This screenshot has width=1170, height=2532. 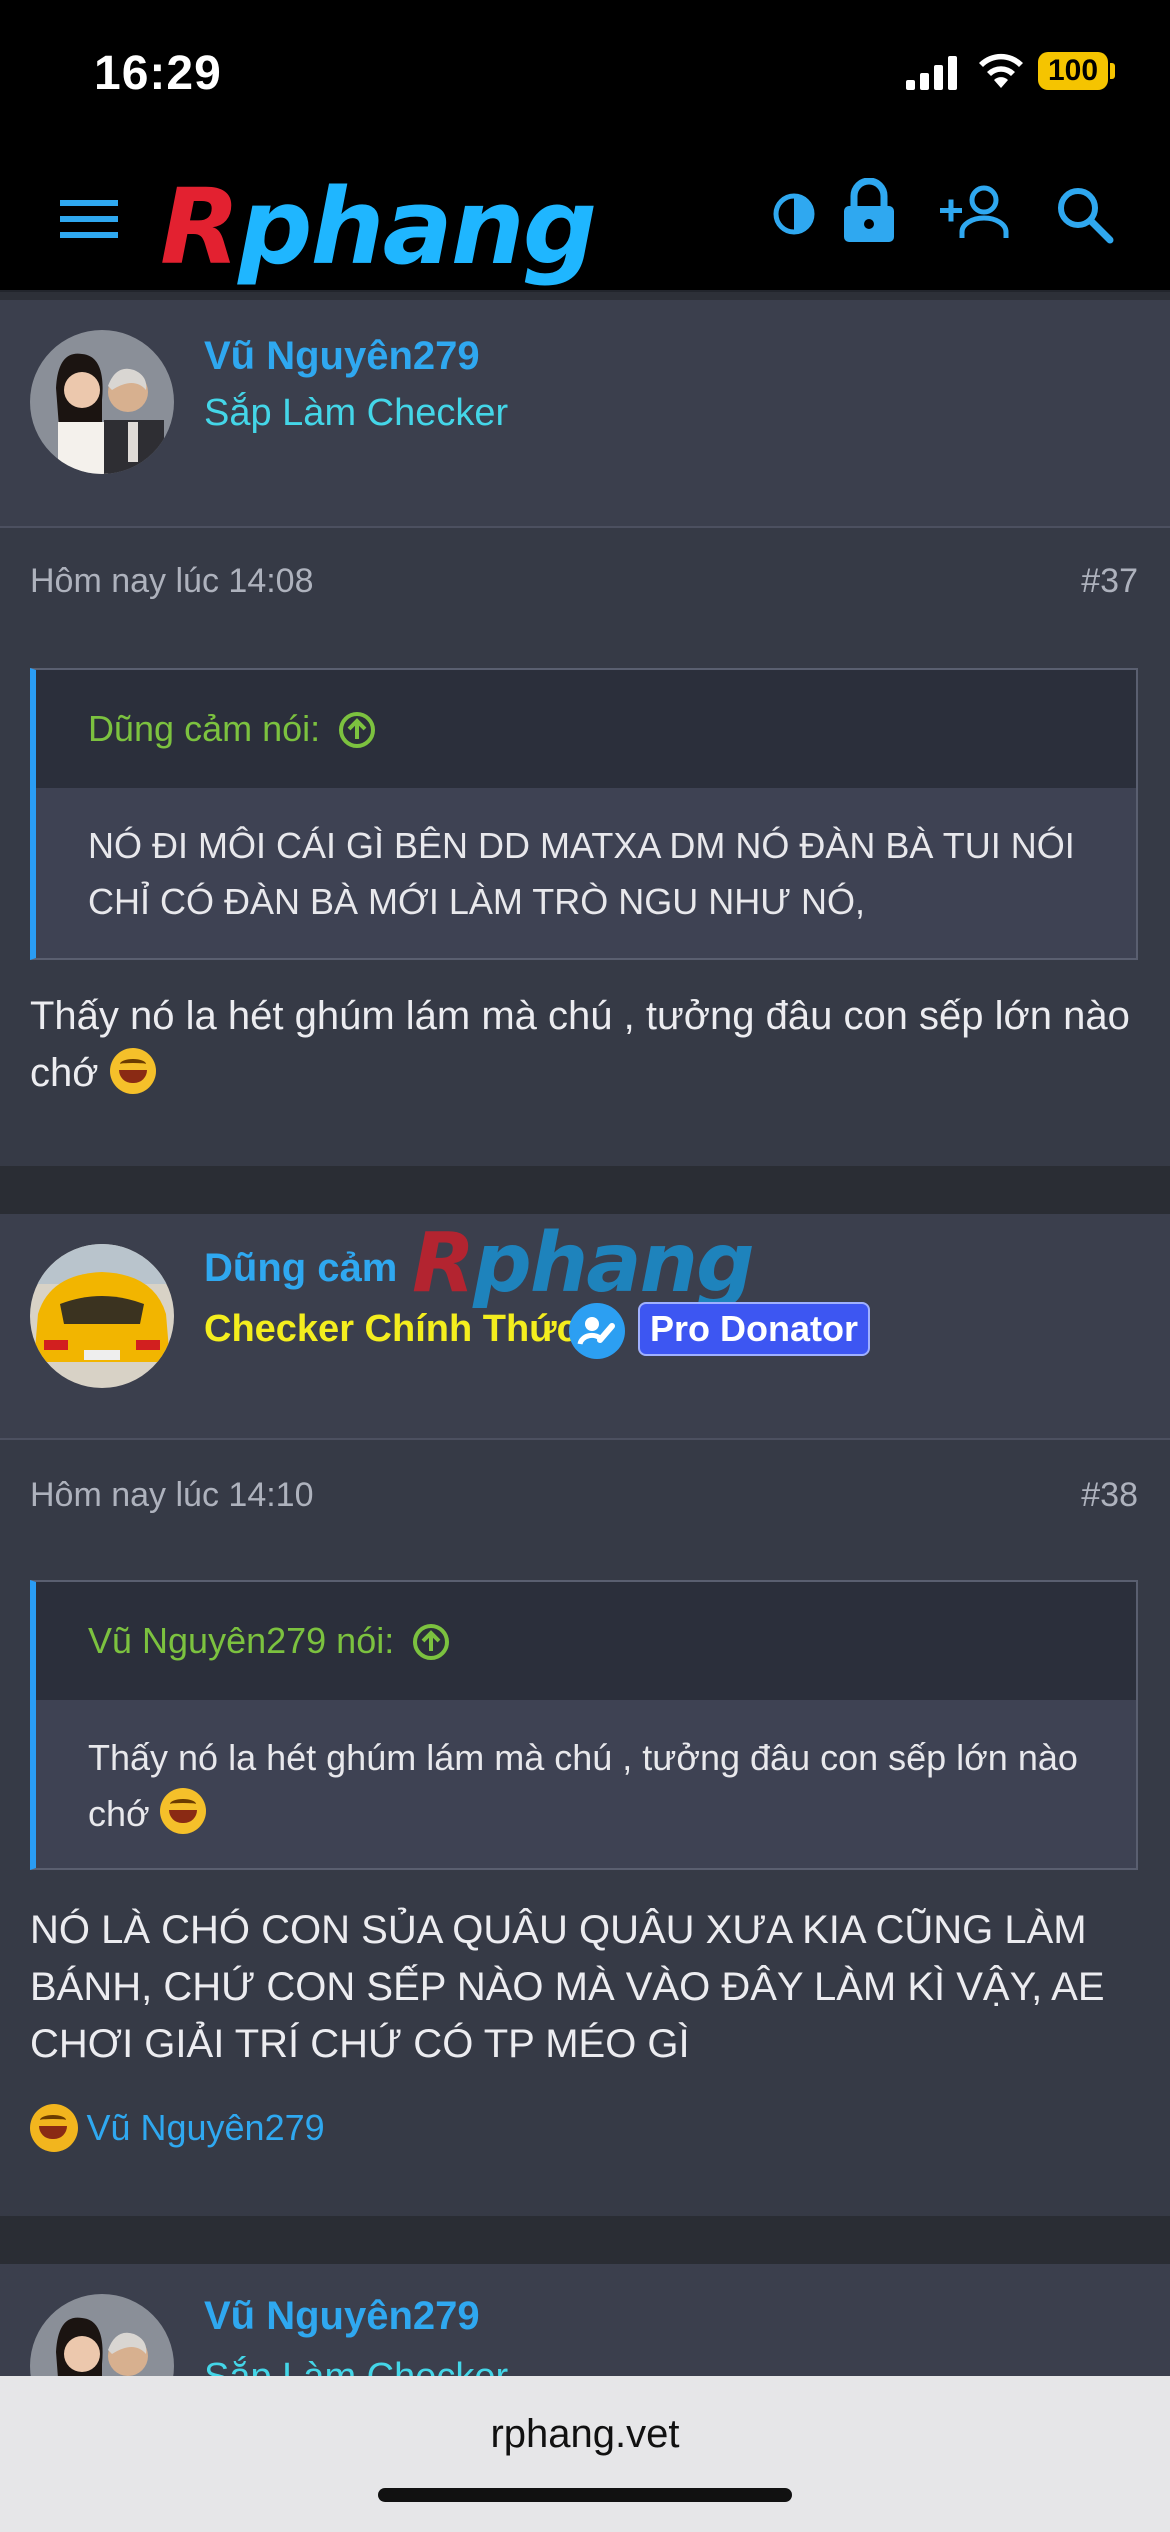 What do you see at coordinates (794, 214) in the screenshot?
I see `contrast-icon` at bounding box center [794, 214].